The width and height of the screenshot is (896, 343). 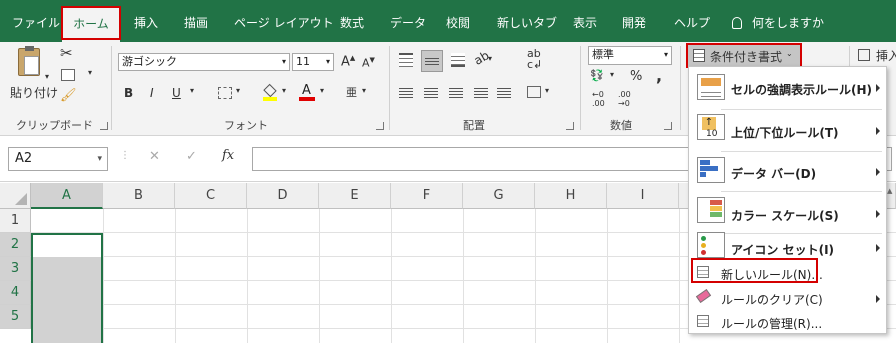 I want to click on column-header-d: D, so click(x=283, y=196).